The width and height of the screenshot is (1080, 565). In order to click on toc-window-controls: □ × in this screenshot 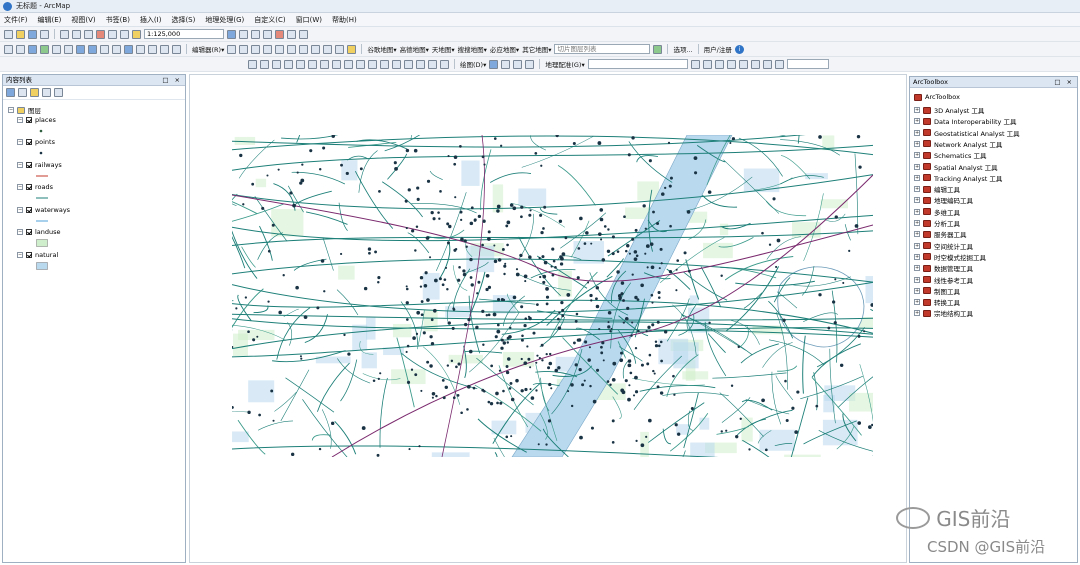, I will do `click(173, 80)`.